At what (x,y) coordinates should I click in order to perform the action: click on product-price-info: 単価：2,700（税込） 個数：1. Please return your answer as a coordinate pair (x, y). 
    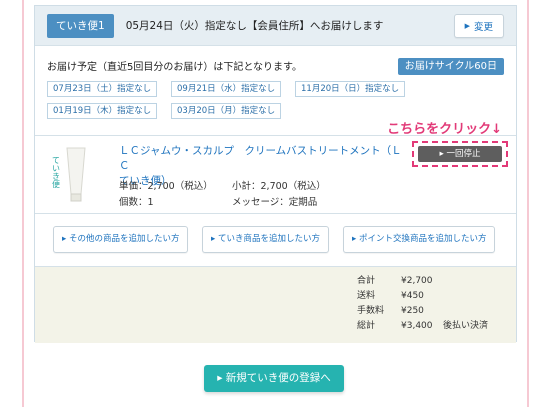
    Looking at the image, I should click on (166, 195).